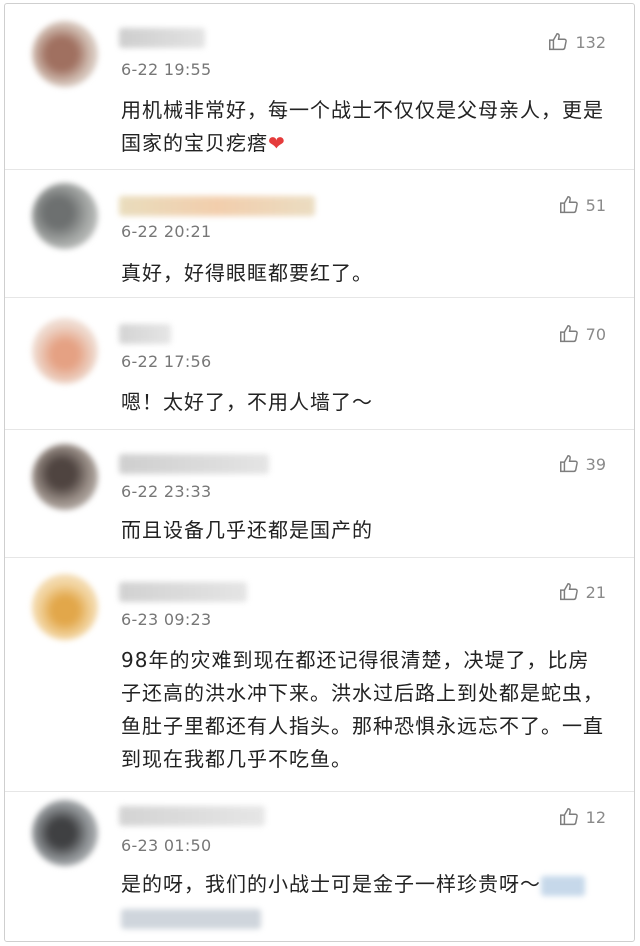 This screenshot has width=640, height=946. What do you see at coordinates (582, 592) in the screenshot?
I see `like-button: 21` at bounding box center [582, 592].